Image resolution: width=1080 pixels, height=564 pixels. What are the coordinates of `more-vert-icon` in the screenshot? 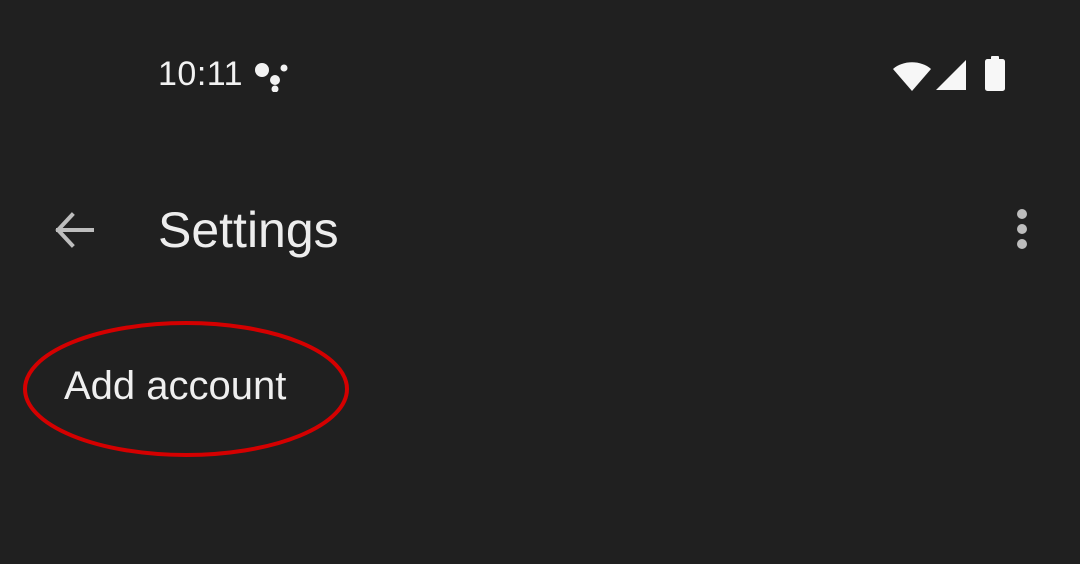 It's located at (1022, 229).